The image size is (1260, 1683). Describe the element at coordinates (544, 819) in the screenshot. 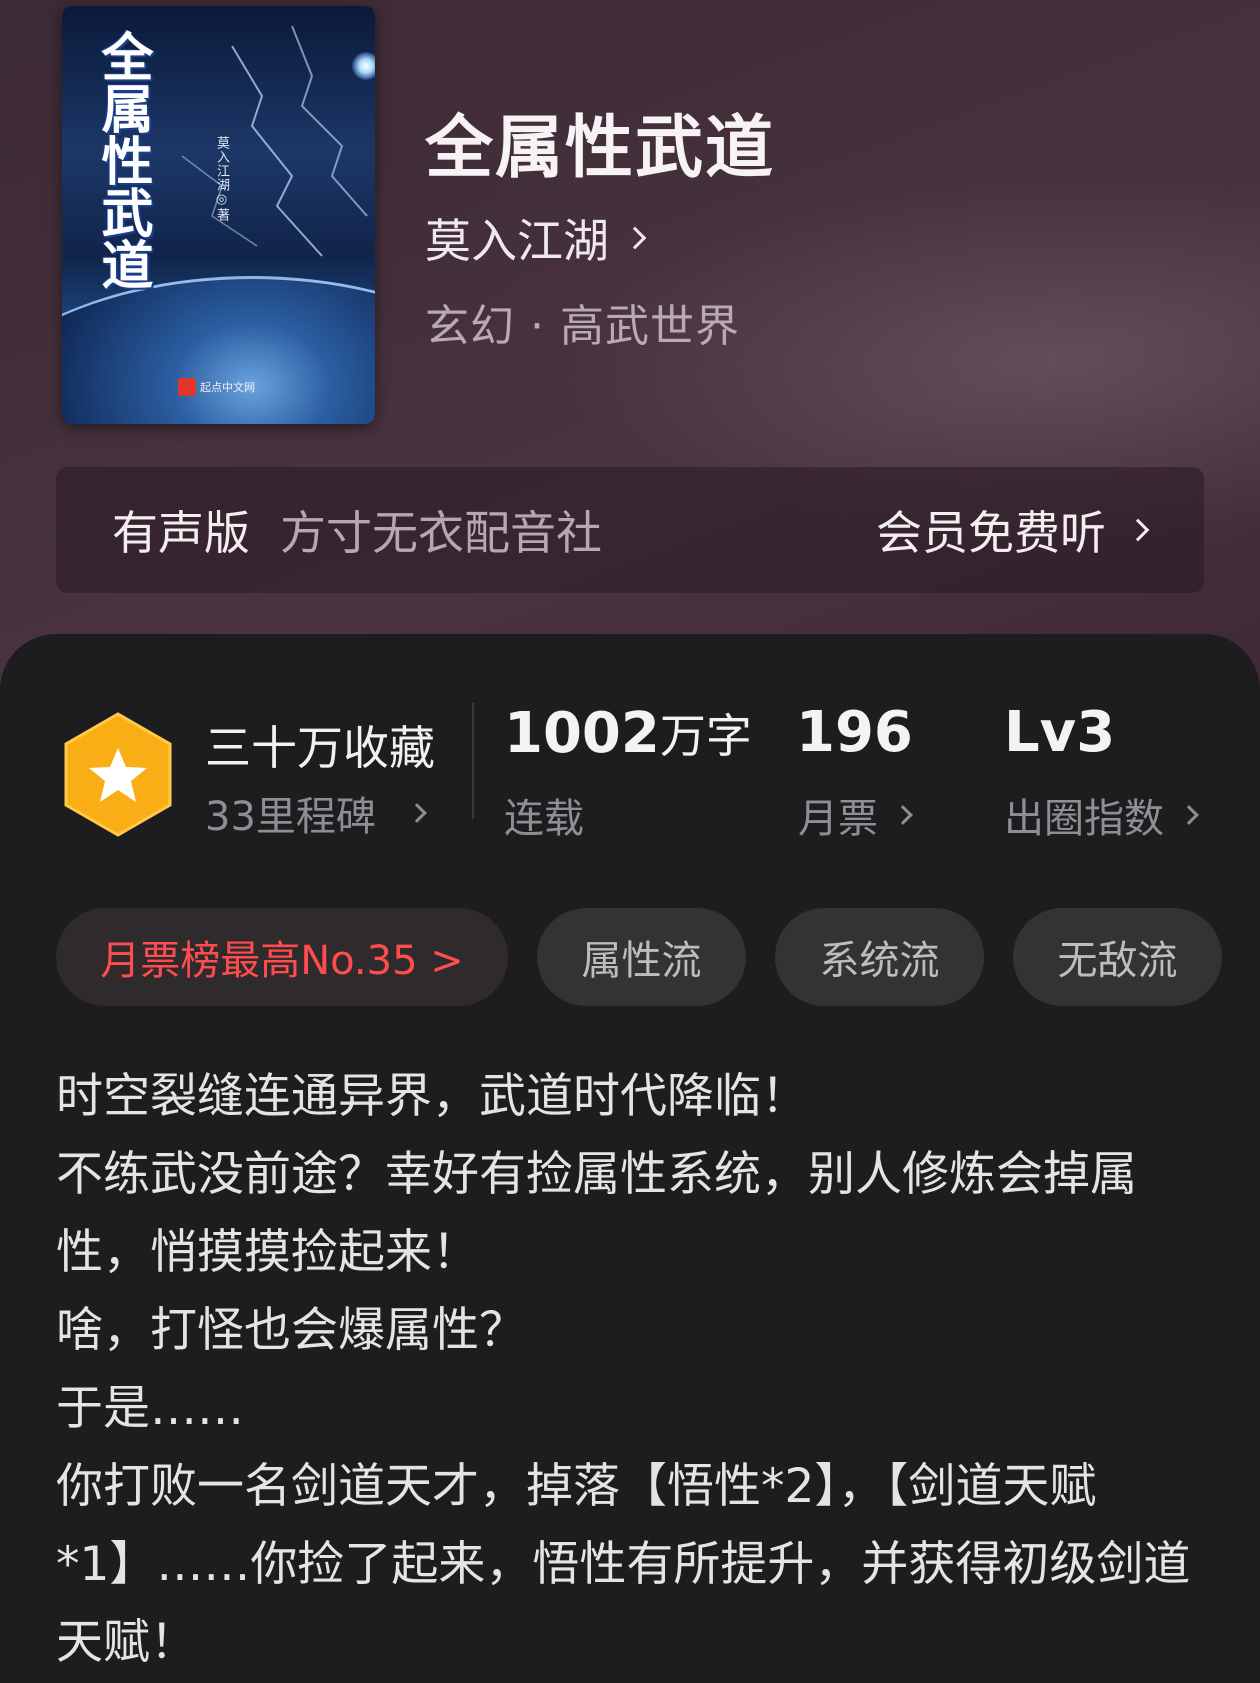

I see `serial-status: 连载` at that location.